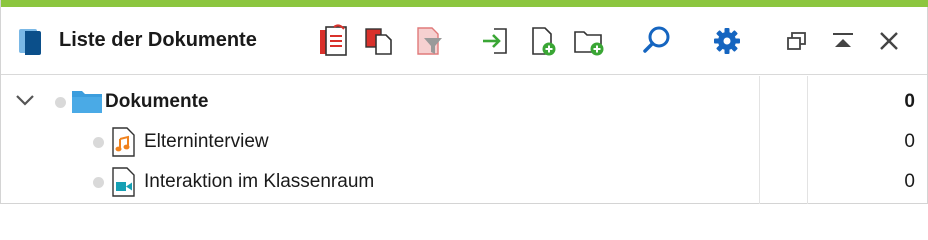 This screenshot has width=928, height=240. I want to click on close-button, so click(889, 41).